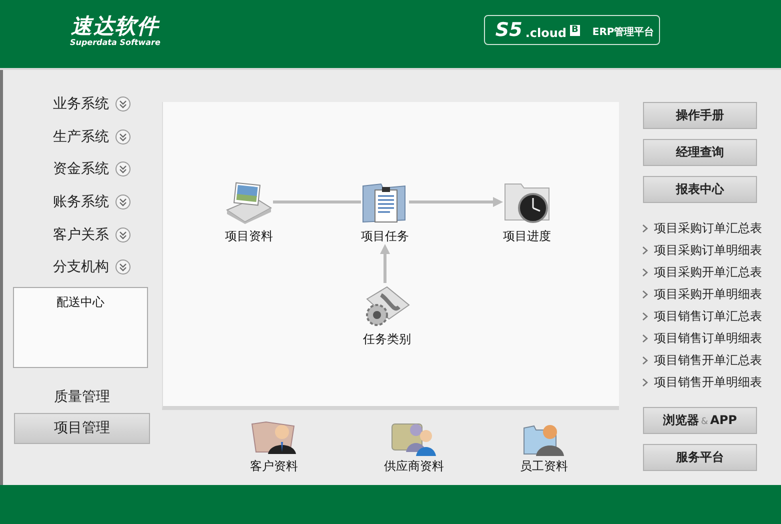 The image size is (781, 524). I want to click on report-link: 项目销售订单明细表, so click(708, 338).